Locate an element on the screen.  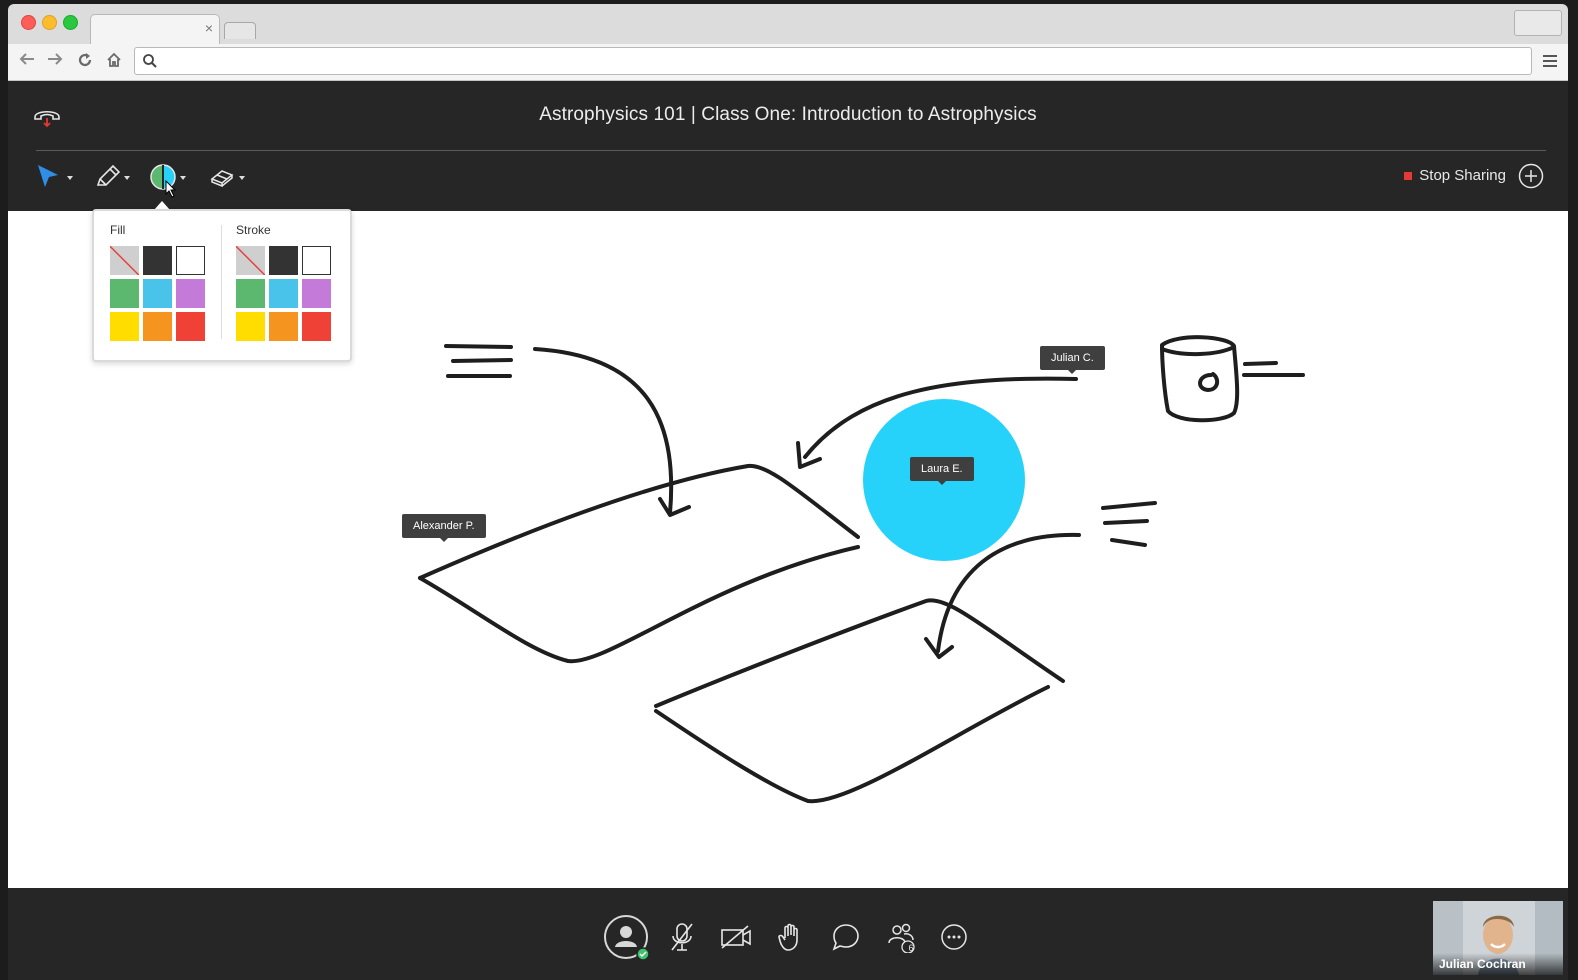
pointer-arrow-icon is located at coordinates (48, 176).